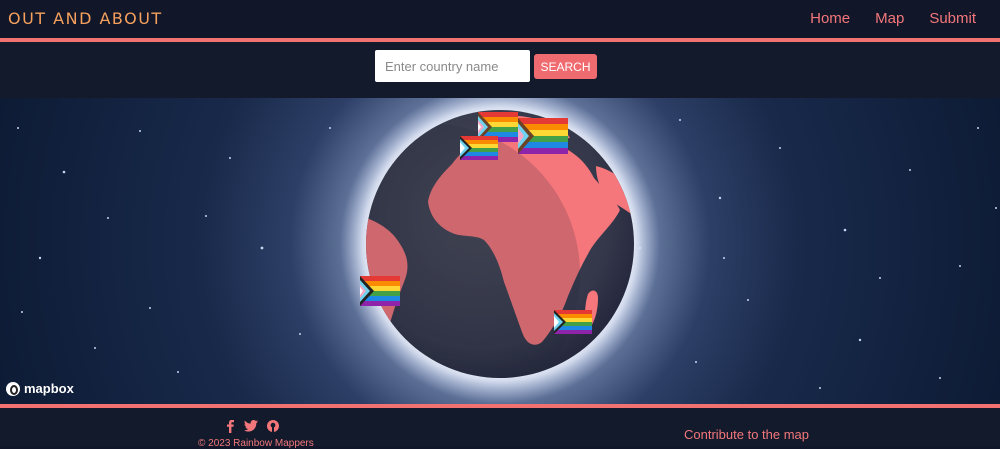 The height and width of the screenshot is (449, 1000). I want to click on brand-title: OUT AND ABOUT, so click(85, 18).